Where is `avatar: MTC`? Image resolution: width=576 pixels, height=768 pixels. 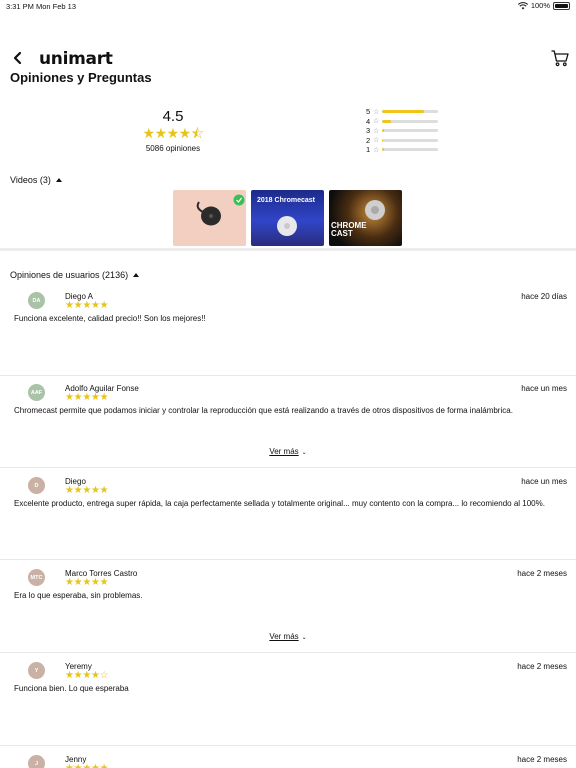
avatar: MTC is located at coordinates (36, 577).